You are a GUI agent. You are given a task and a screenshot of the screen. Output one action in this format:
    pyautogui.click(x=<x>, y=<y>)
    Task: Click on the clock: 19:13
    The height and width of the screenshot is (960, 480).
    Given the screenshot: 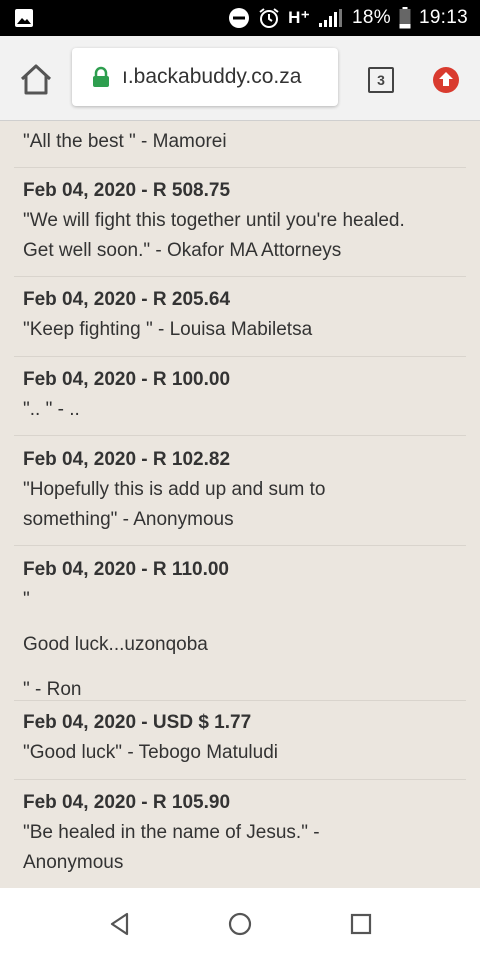 What is the action you would take?
    pyautogui.click(x=443, y=17)
    